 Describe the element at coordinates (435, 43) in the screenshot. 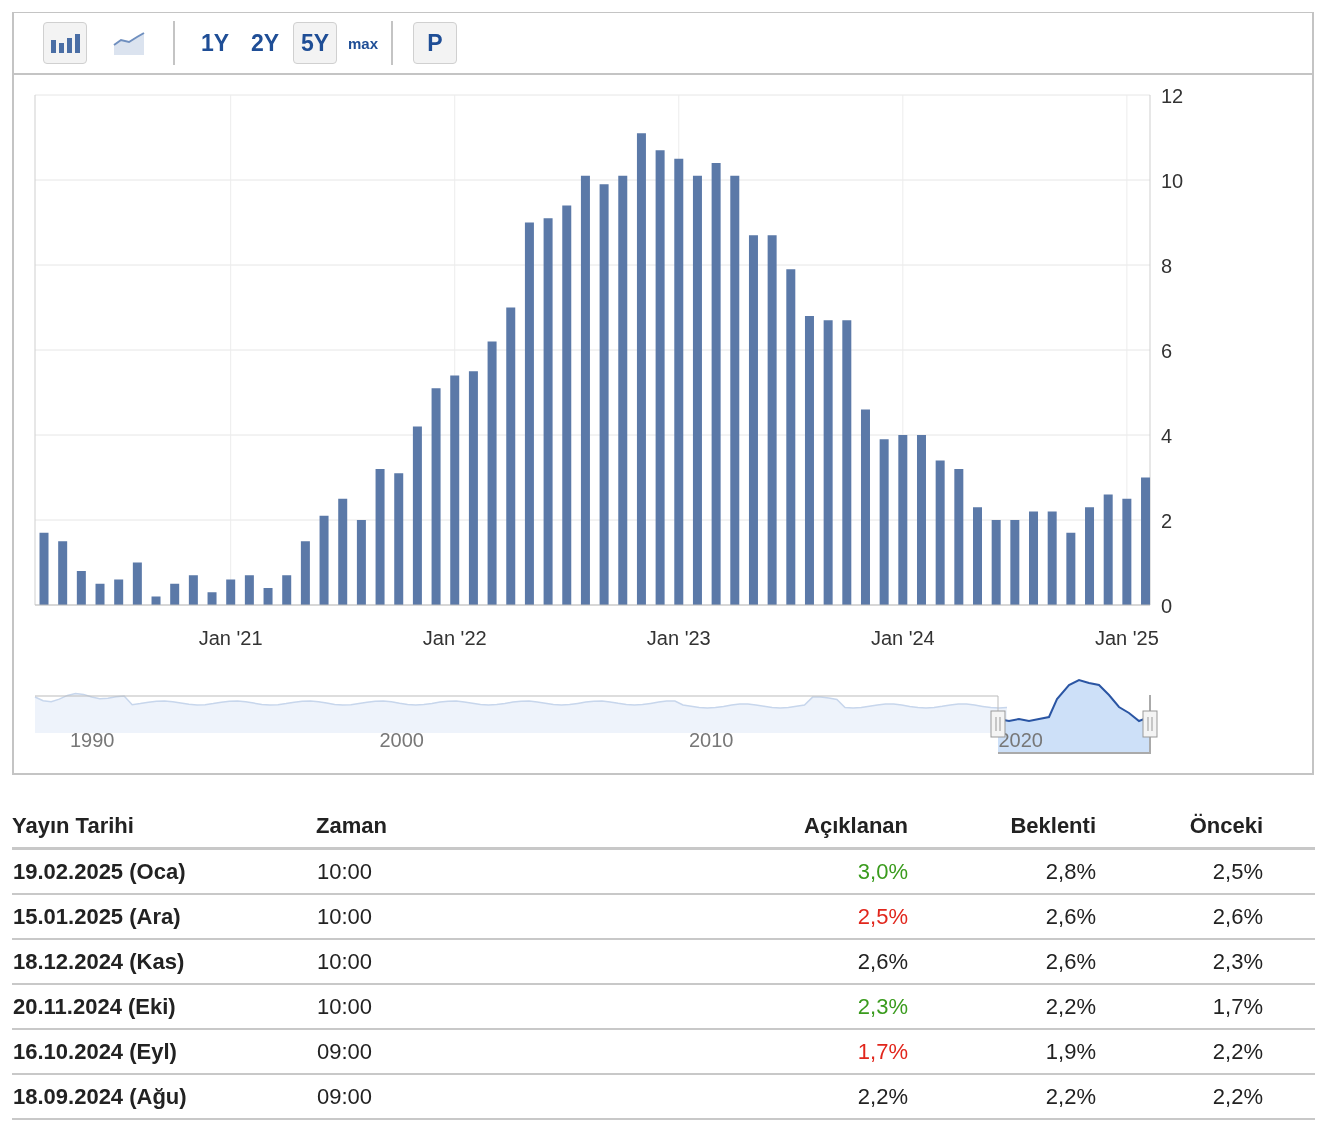

I see `p-button: P` at that location.